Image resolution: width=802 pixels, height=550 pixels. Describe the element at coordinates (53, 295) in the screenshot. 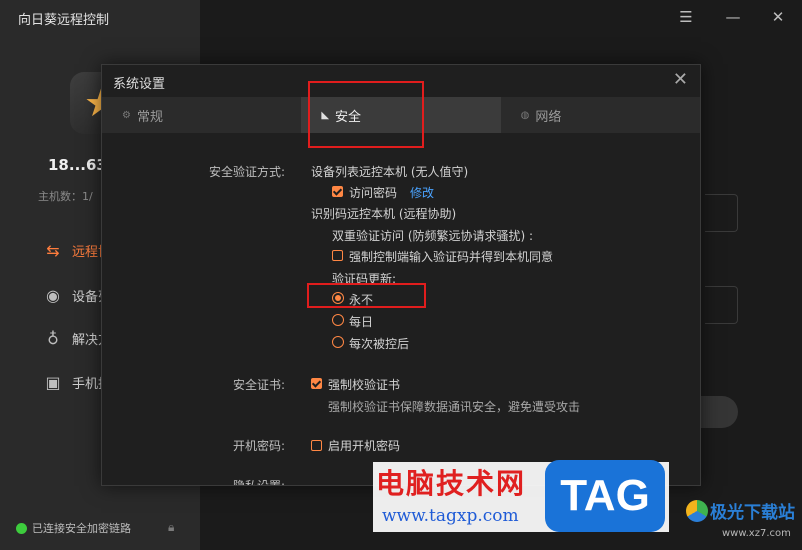

I see `device-icon: ◉` at that location.